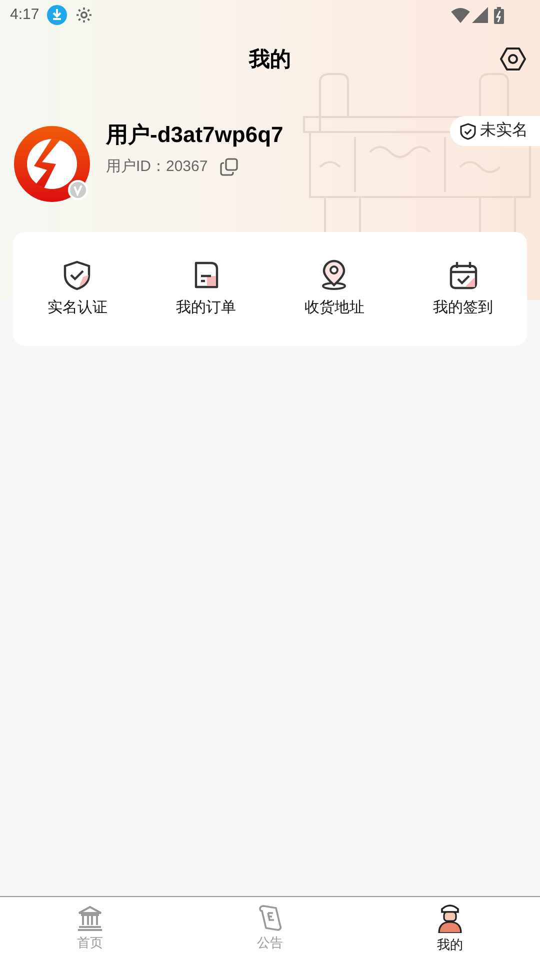 This screenshot has width=540, height=960. I want to click on shortcut-item: 收货地址, so click(334, 289).